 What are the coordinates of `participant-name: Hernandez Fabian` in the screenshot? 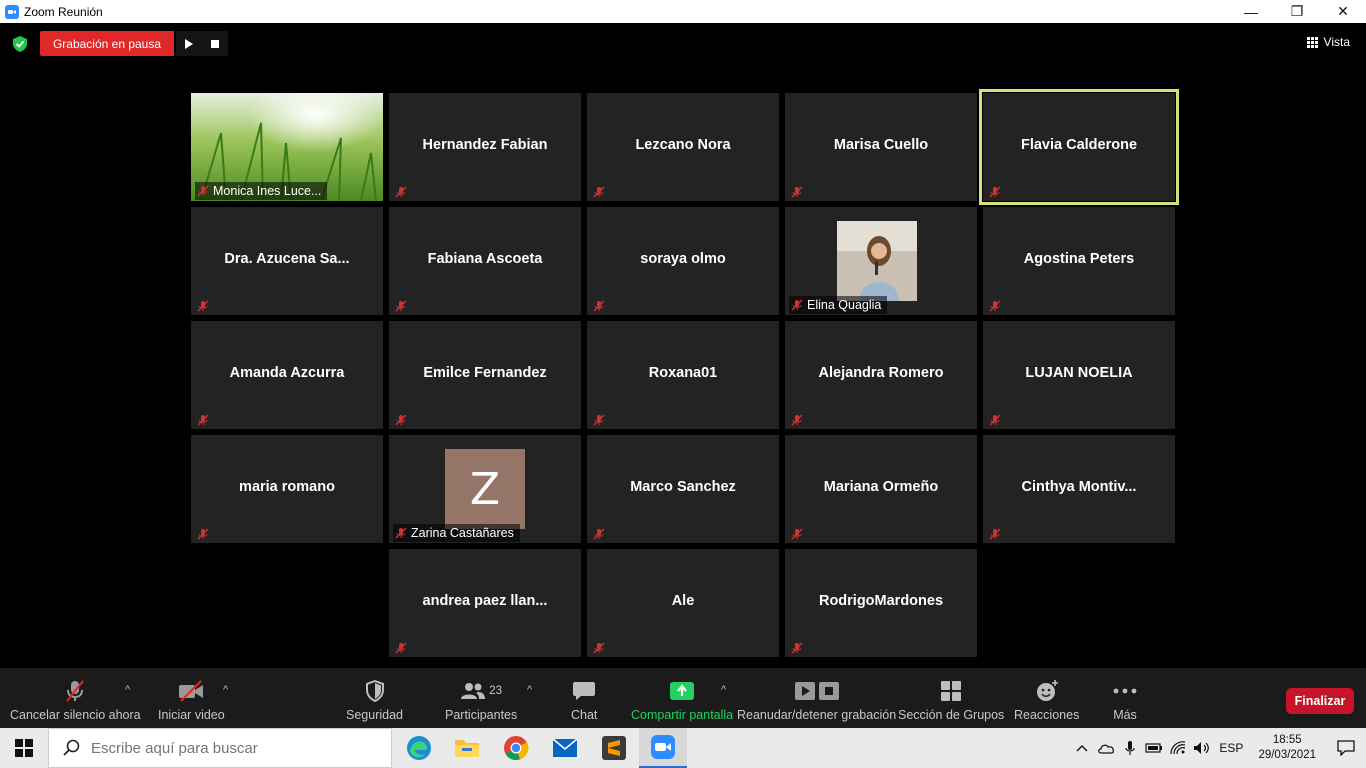 It's located at (485, 145).